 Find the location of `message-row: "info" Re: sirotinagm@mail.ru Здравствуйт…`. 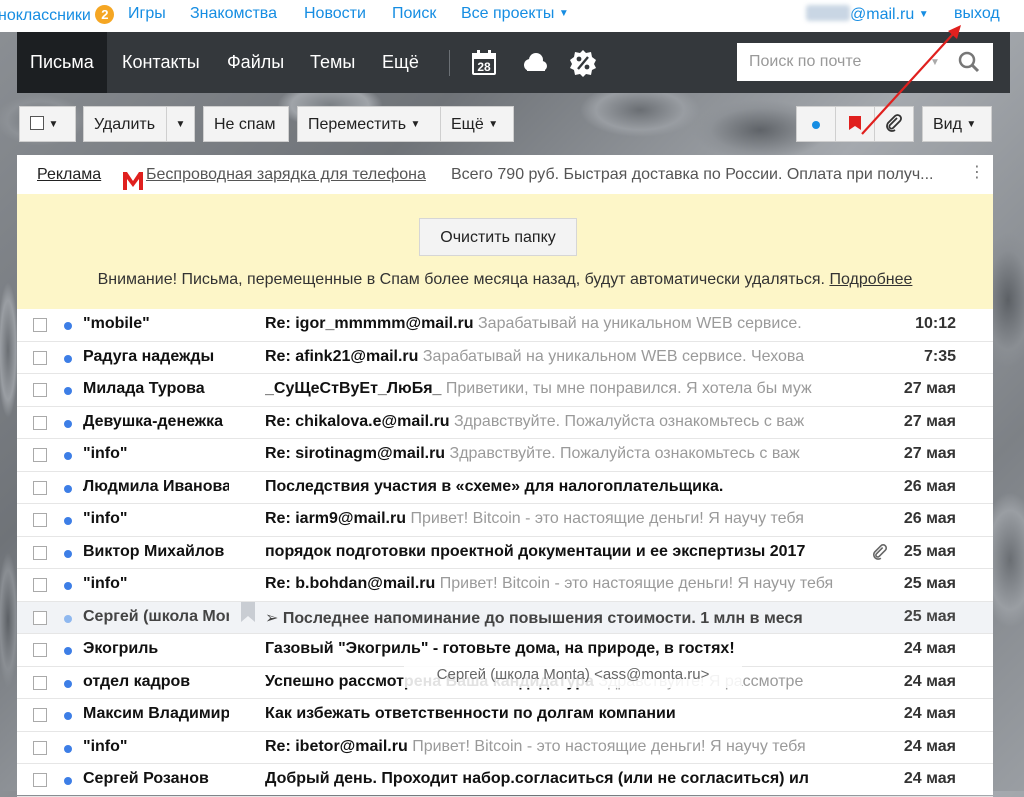

message-row: "info" Re: sirotinagm@mail.ru Здравствуйт… is located at coordinates (505, 455).